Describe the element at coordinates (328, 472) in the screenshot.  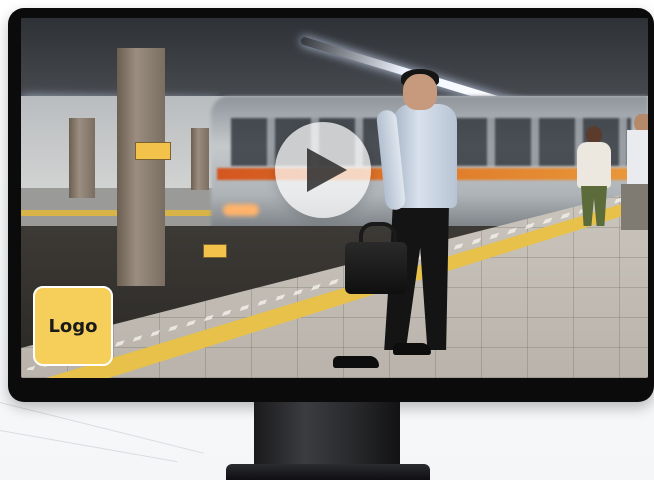
I see `monitor-stand-base` at that location.